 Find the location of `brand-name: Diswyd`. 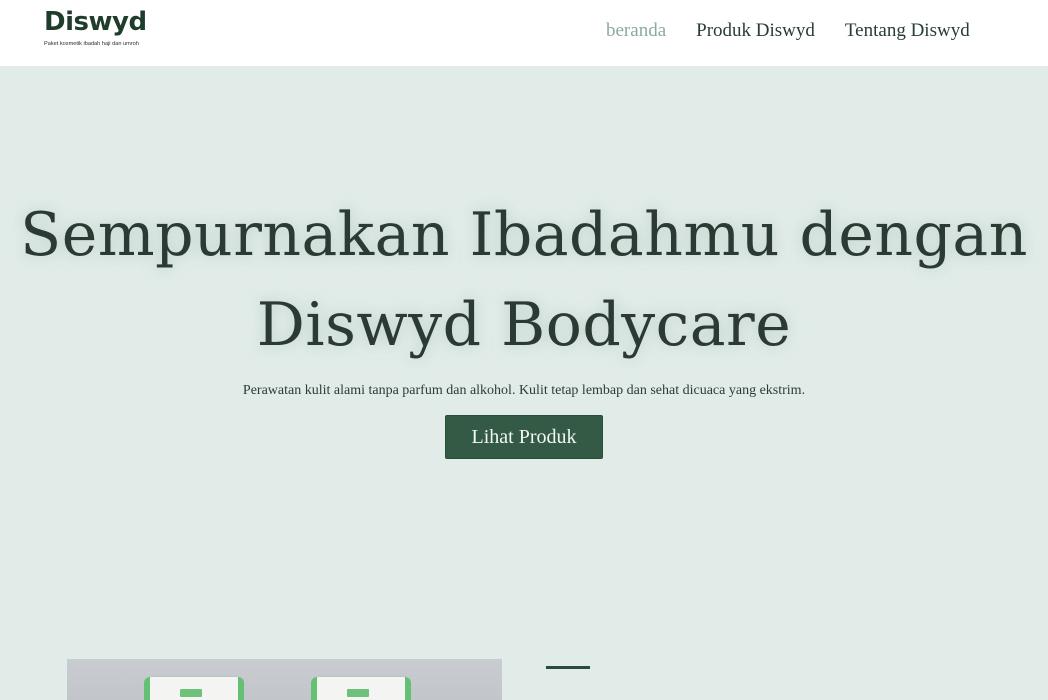

brand-name: Diswyd is located at coordinates (95, 22).